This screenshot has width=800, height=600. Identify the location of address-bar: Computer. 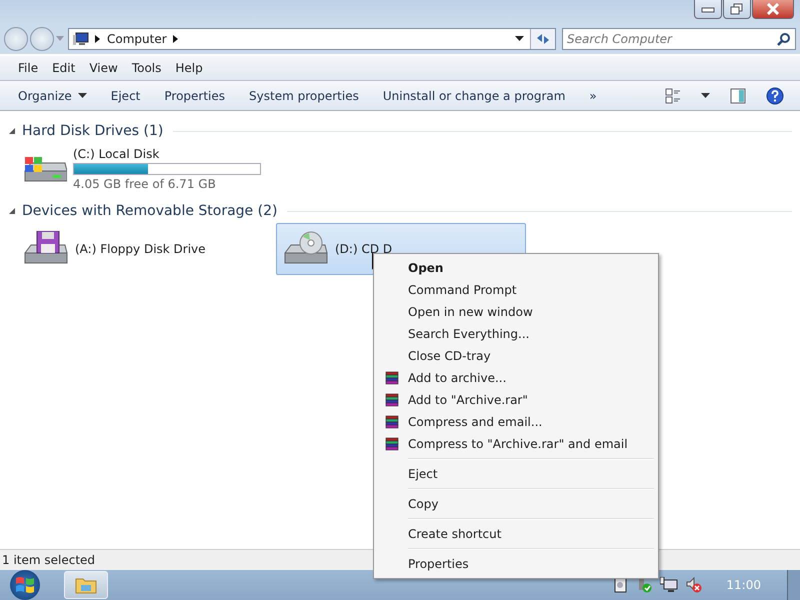
(312, 39).